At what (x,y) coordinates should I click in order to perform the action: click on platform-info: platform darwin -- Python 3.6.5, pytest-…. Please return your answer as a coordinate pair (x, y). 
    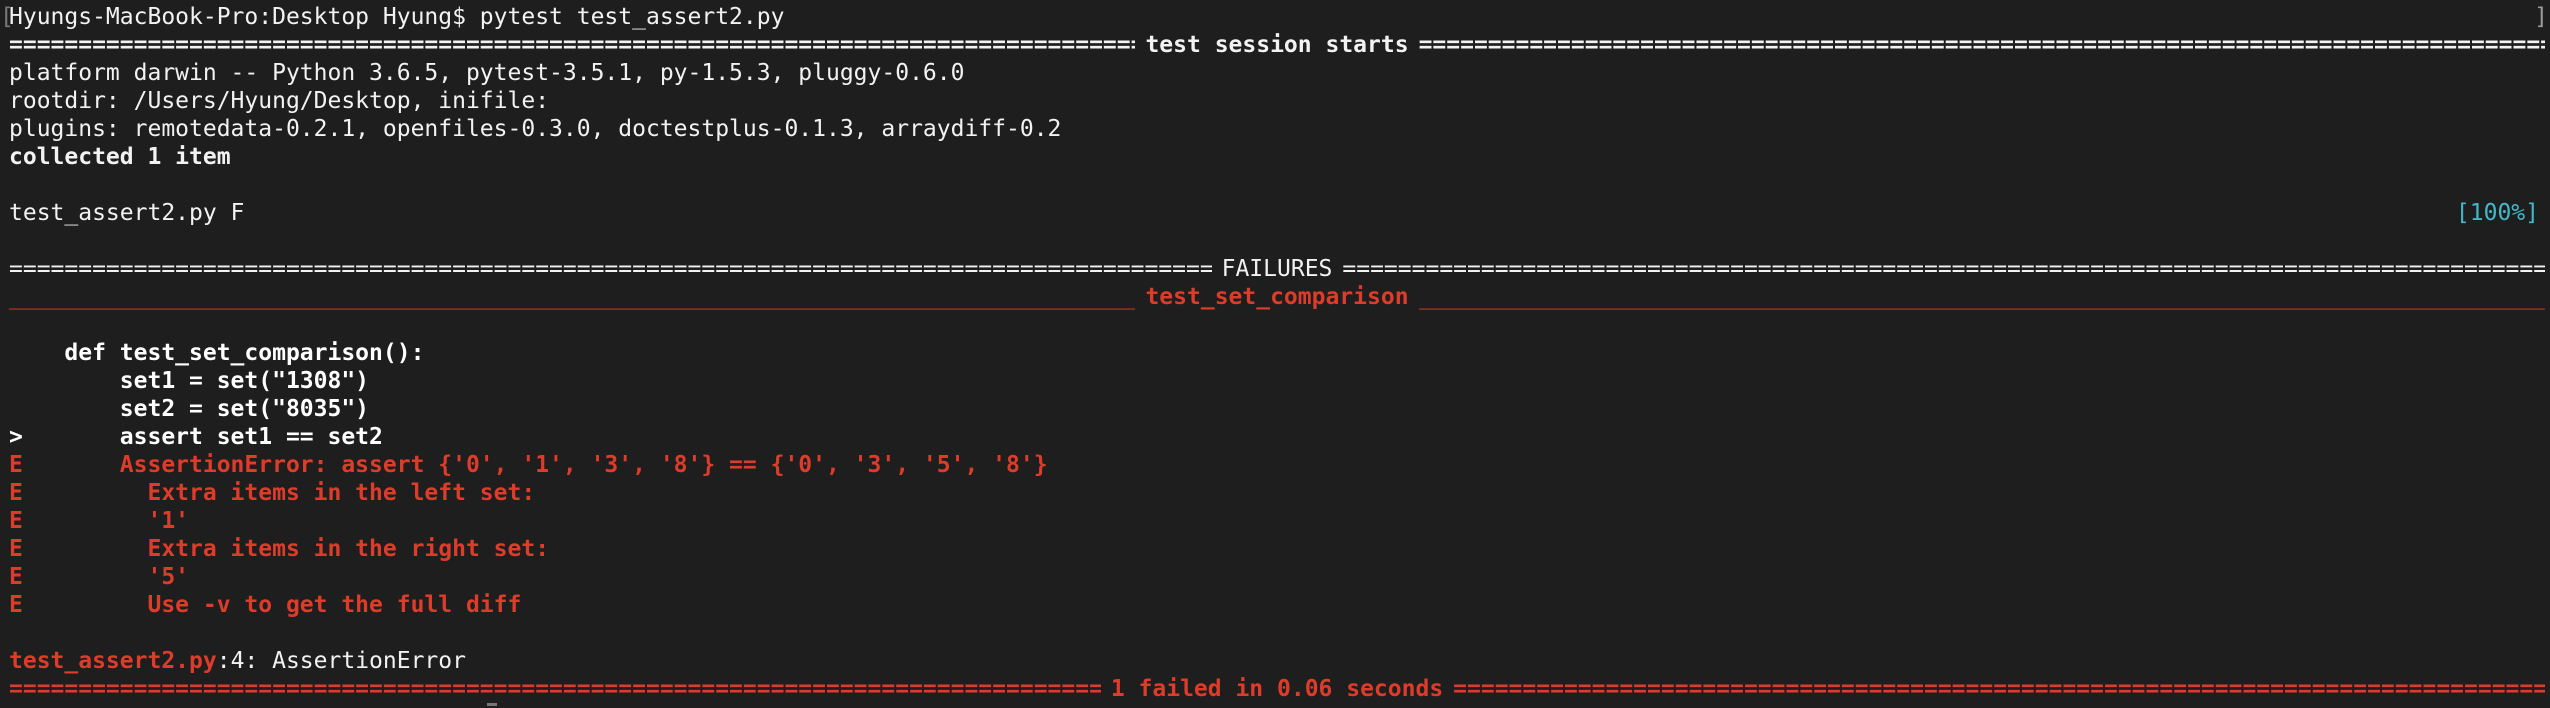
    Looking at the image, I should click on (487, 73).